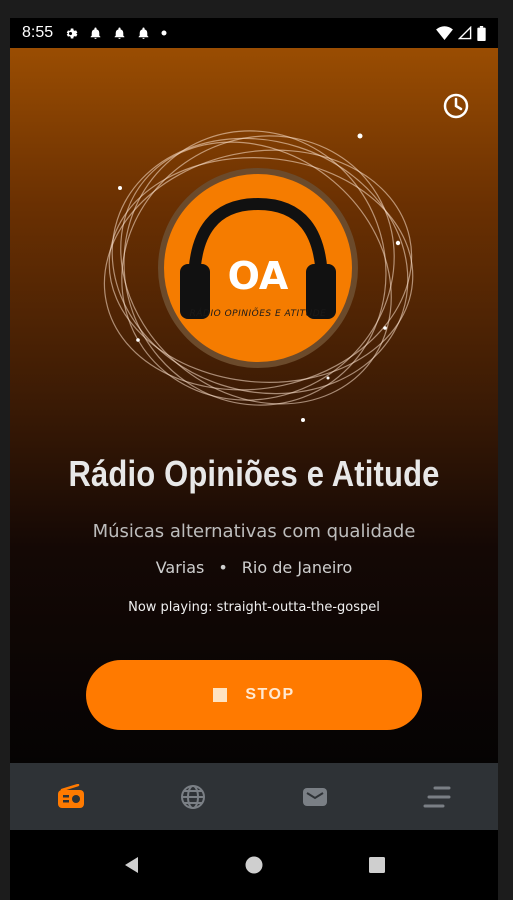 The width and height of the screenshot is (513, 900). I want to click on history-clock-icon, so click(456, 106).